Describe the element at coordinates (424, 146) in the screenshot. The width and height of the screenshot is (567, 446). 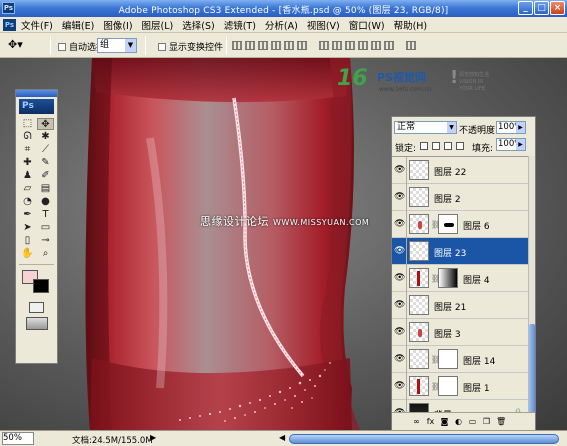
I see `lock-transparent-icon` at that location.